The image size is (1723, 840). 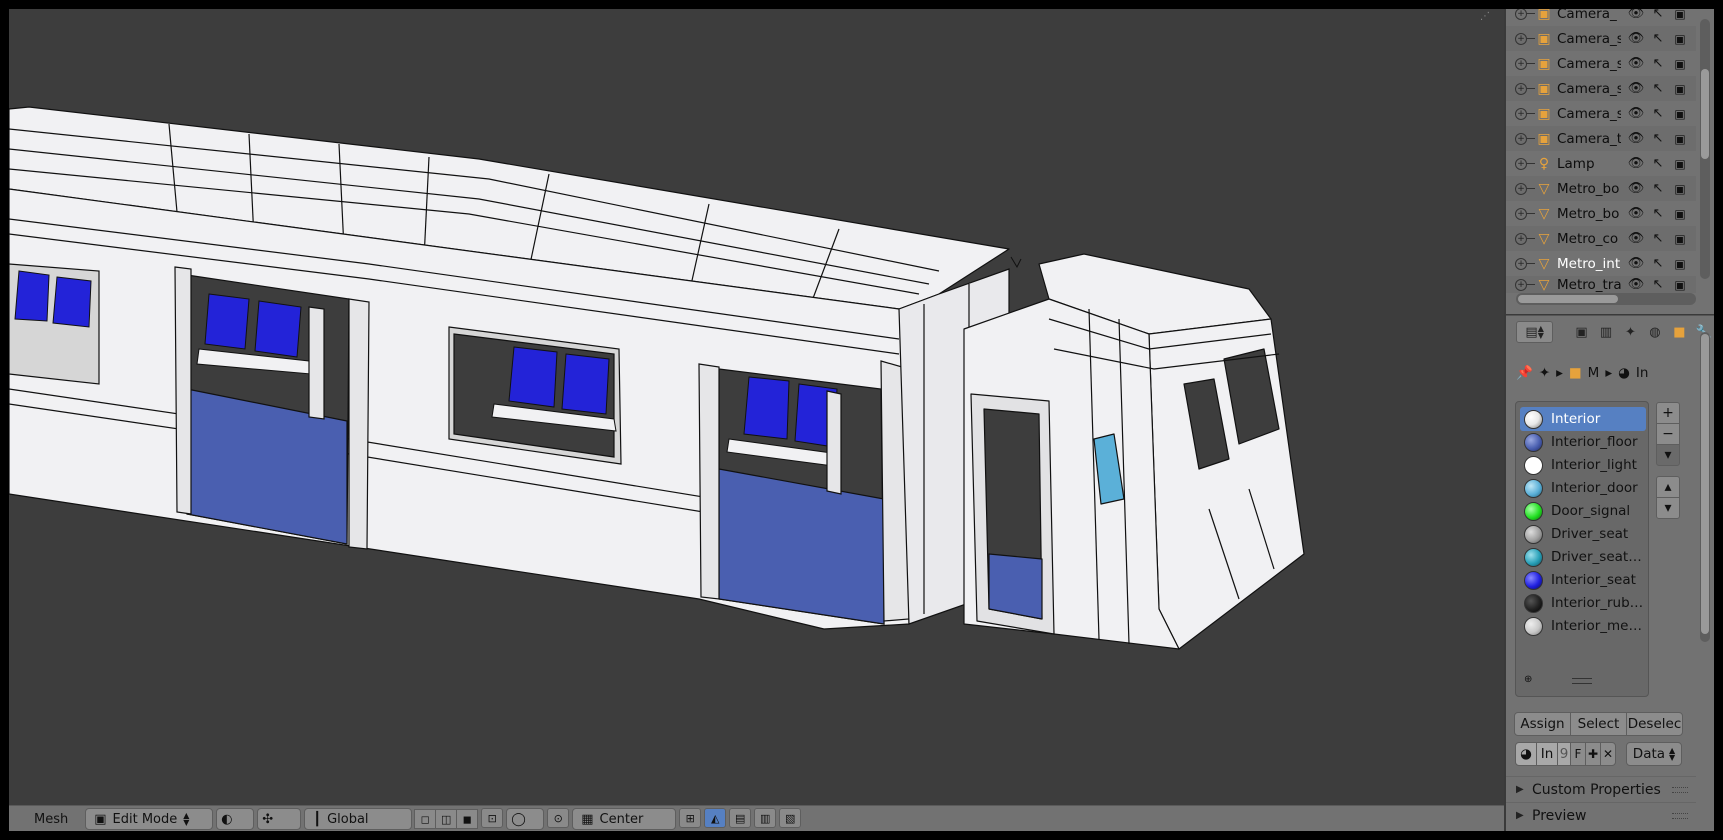 I want to click on material-slot-row: Interior_floor, so click(x=1583, y=442).